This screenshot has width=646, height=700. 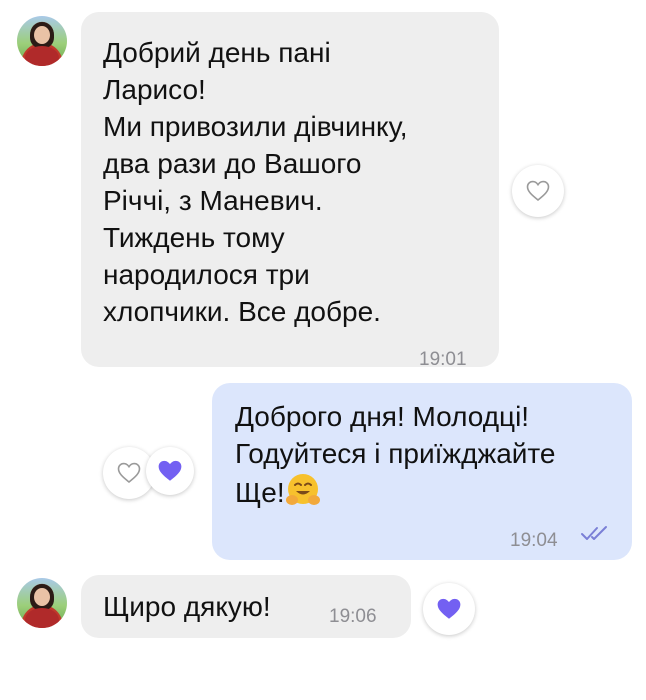 I want to click on message-line: Годуйтеся і приїжджайте, so click(x=395, y=453).